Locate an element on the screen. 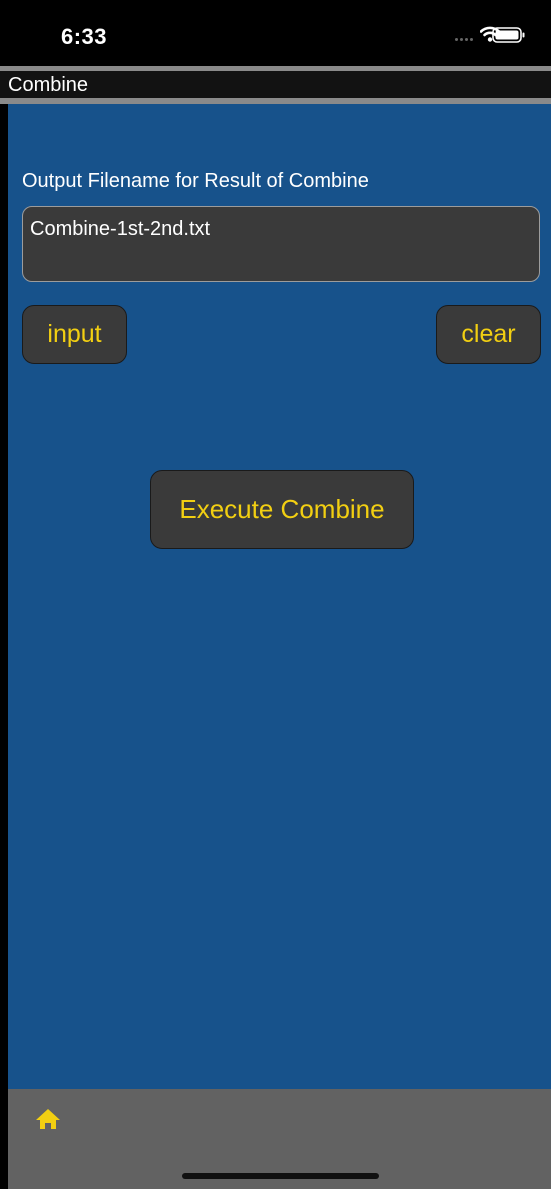 The width and height of the screenshot is (551, 1189). page-title: Combine is located at coordinates (48, 85).